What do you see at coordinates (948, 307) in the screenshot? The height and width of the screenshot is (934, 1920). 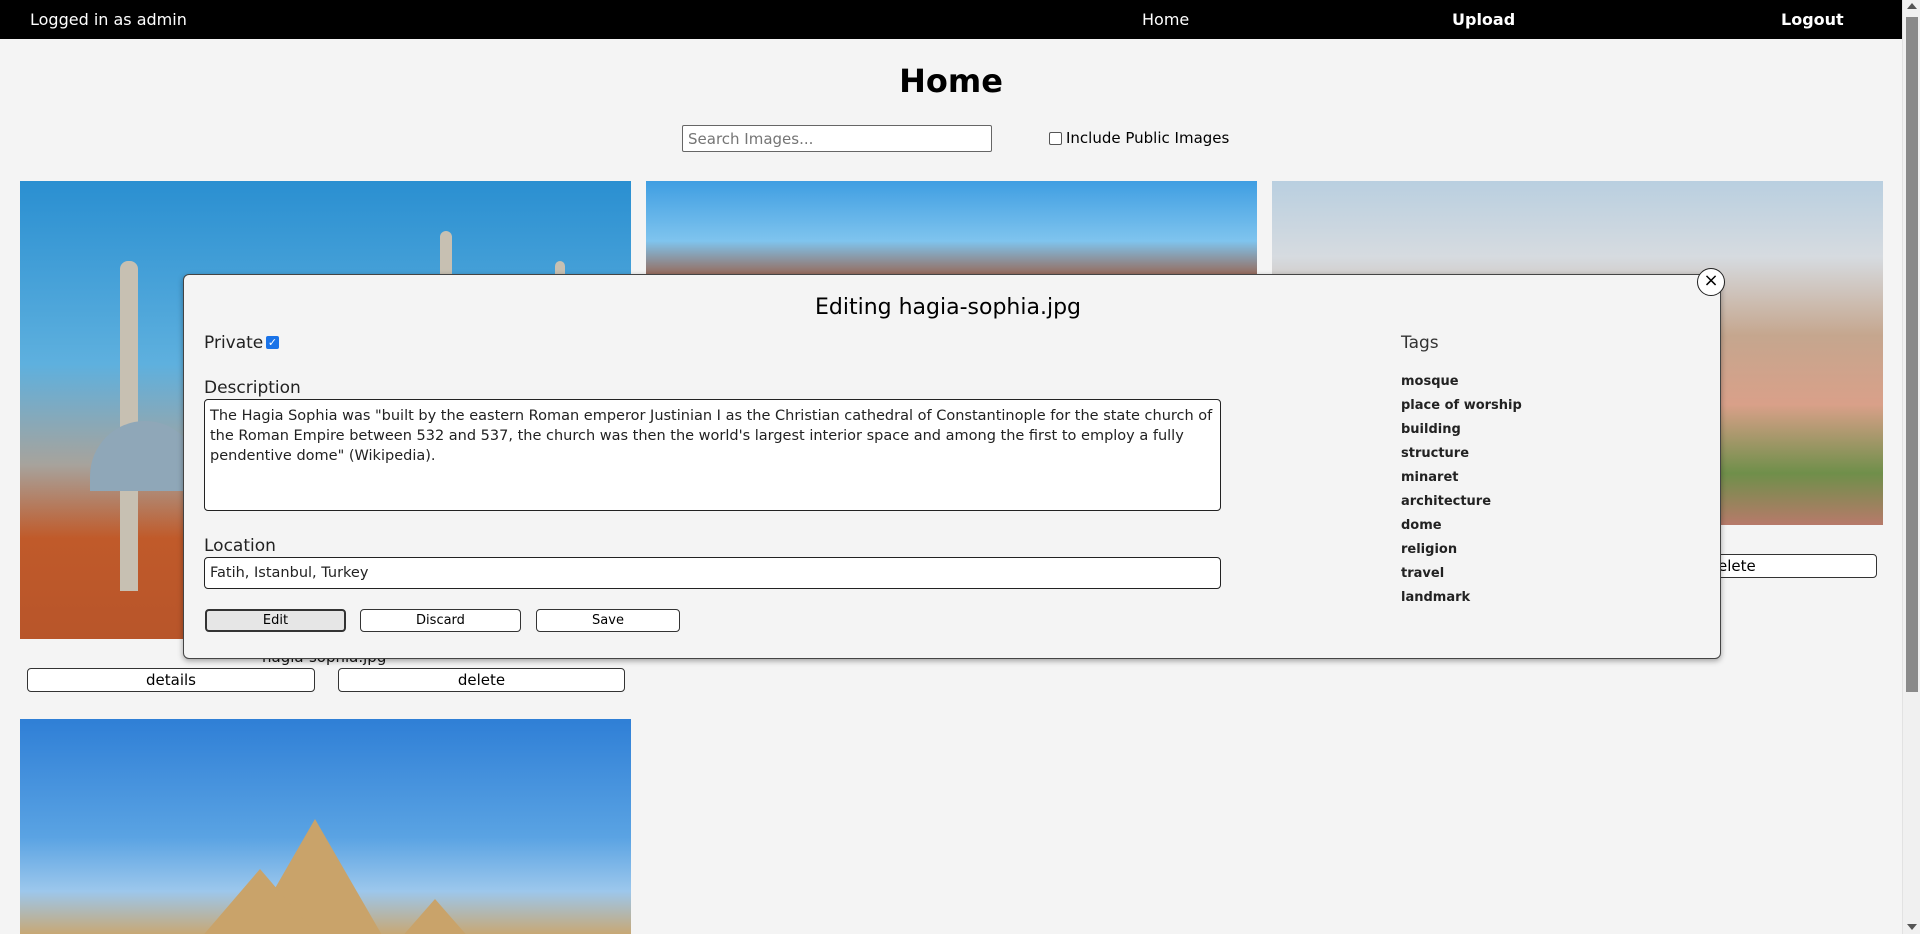 I see `modal-title: Editing hagia-sophia.jpg` at bounding box center [948, 307].